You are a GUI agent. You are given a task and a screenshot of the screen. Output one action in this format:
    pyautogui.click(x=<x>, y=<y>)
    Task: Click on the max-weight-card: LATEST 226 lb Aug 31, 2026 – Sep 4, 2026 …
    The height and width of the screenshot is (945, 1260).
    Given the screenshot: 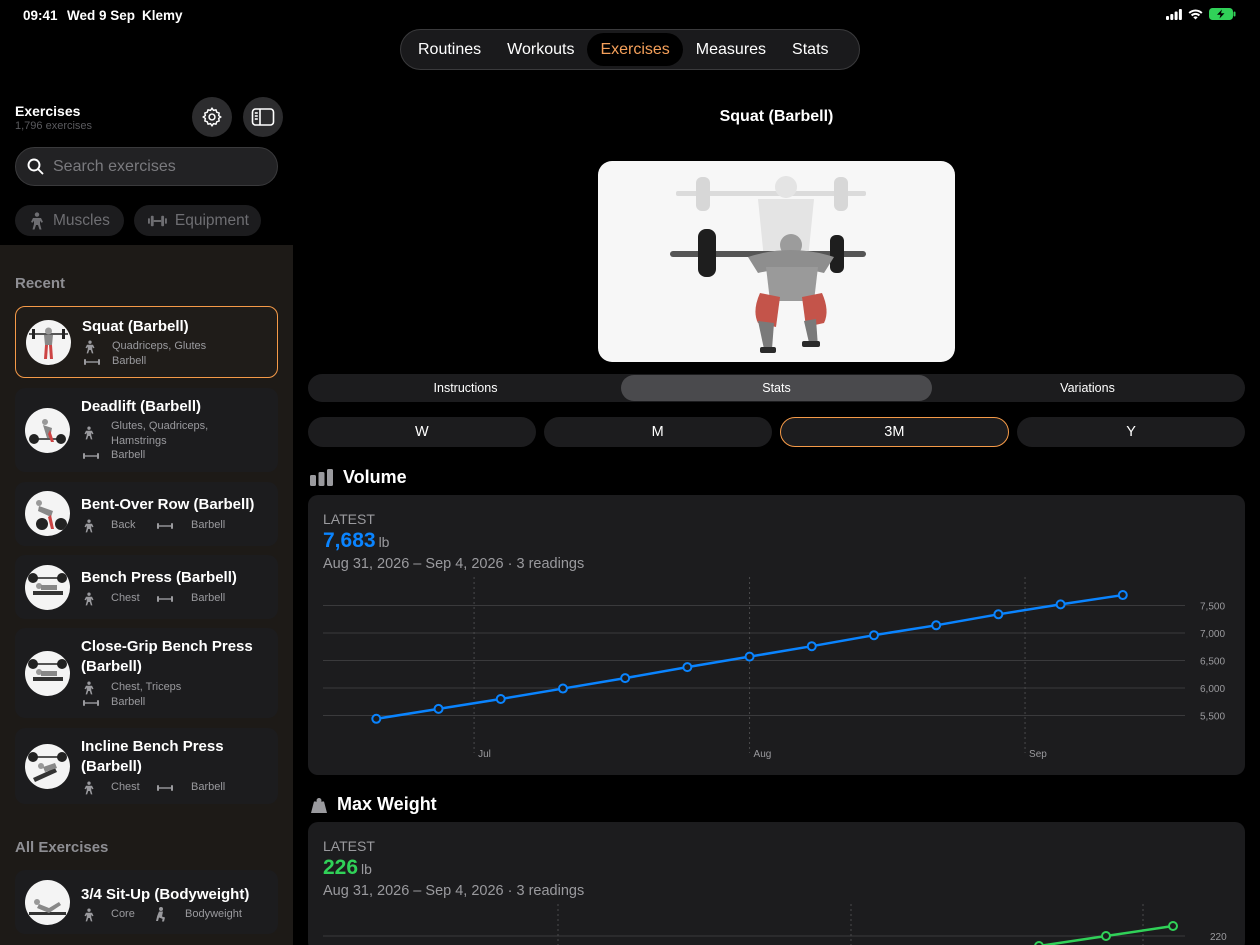 What is the action you would take?
    pyautogui.click(x=776, y=883)
    